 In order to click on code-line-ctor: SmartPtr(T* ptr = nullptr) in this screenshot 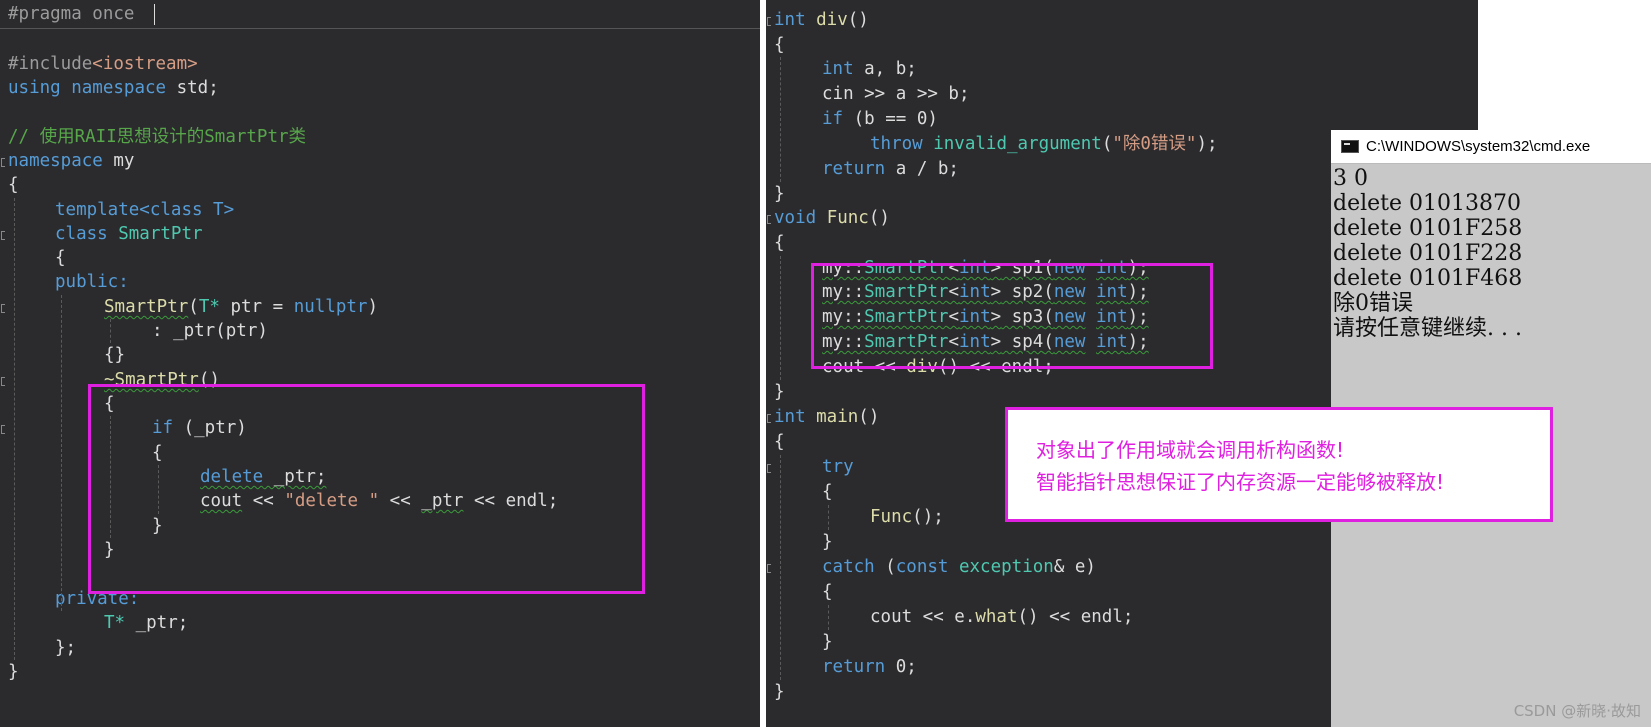, I will do `click(241, 307)`.